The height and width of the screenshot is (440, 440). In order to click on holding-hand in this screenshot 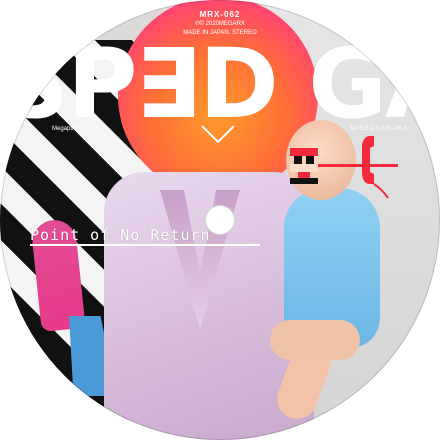, I will do `click(315, 340)`.